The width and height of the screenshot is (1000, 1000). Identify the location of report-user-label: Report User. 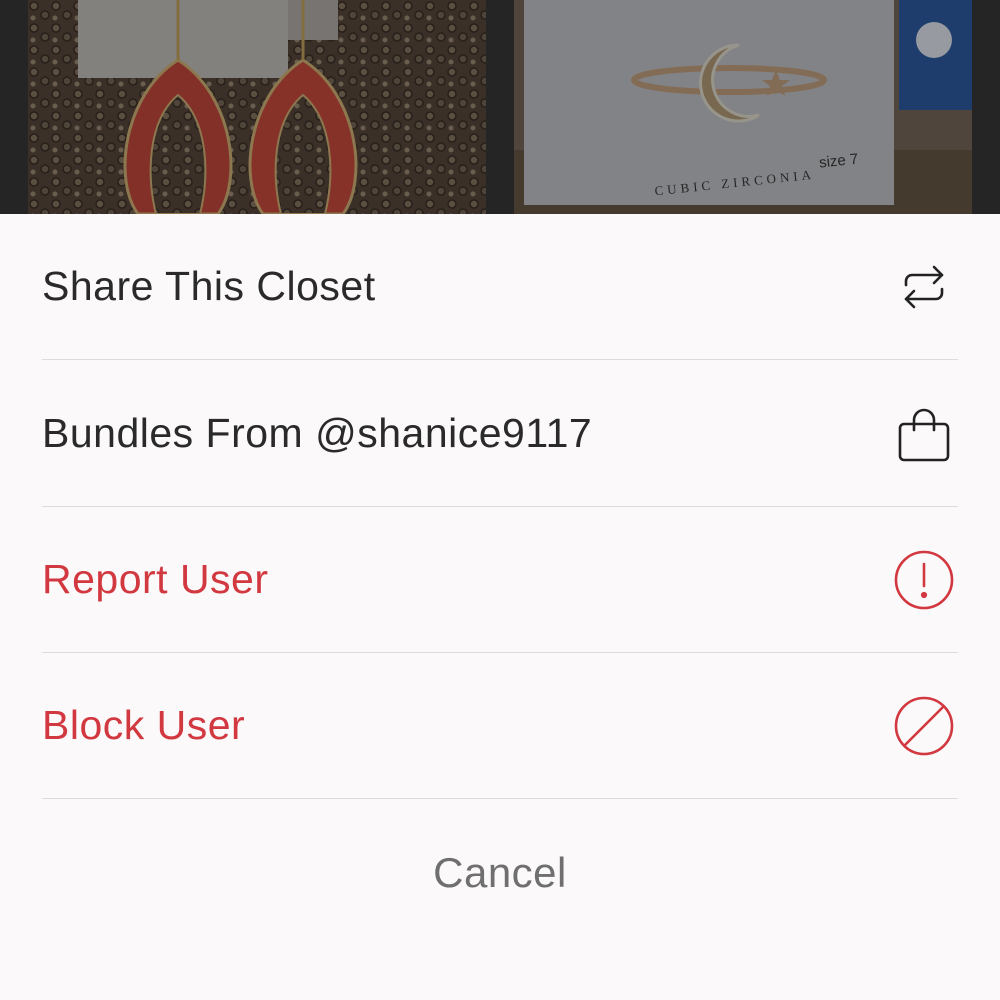
(155, 579).